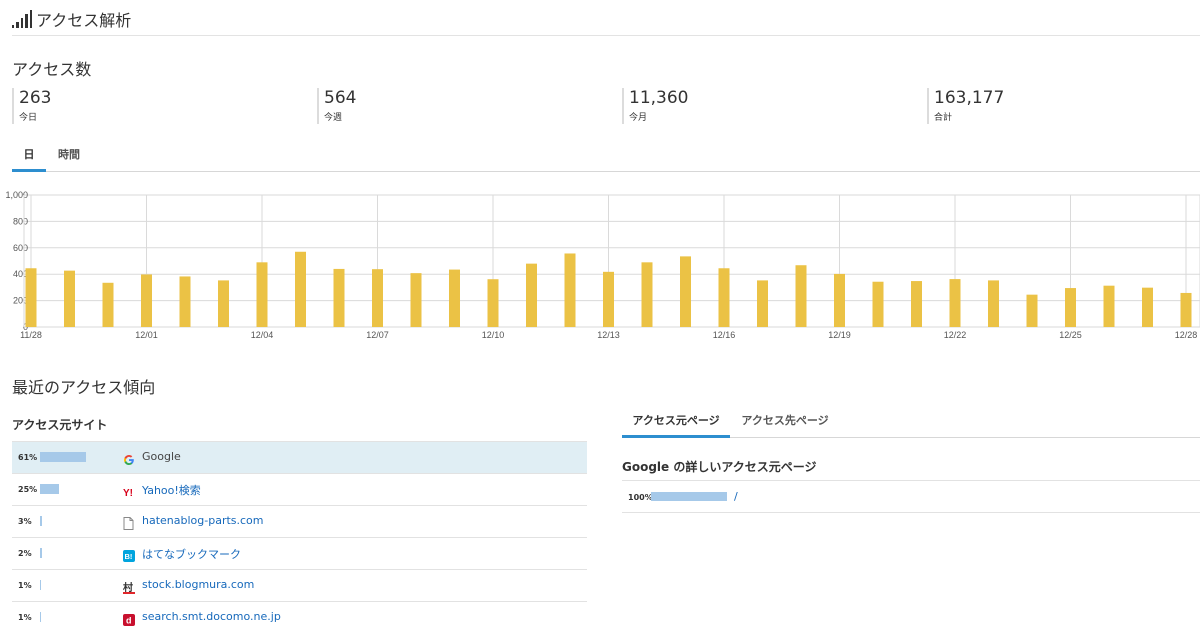  What do you see at coordinates (129, 618) in the screenshot?
I see `docomo-icon: d` at bounding box center [129, 618].